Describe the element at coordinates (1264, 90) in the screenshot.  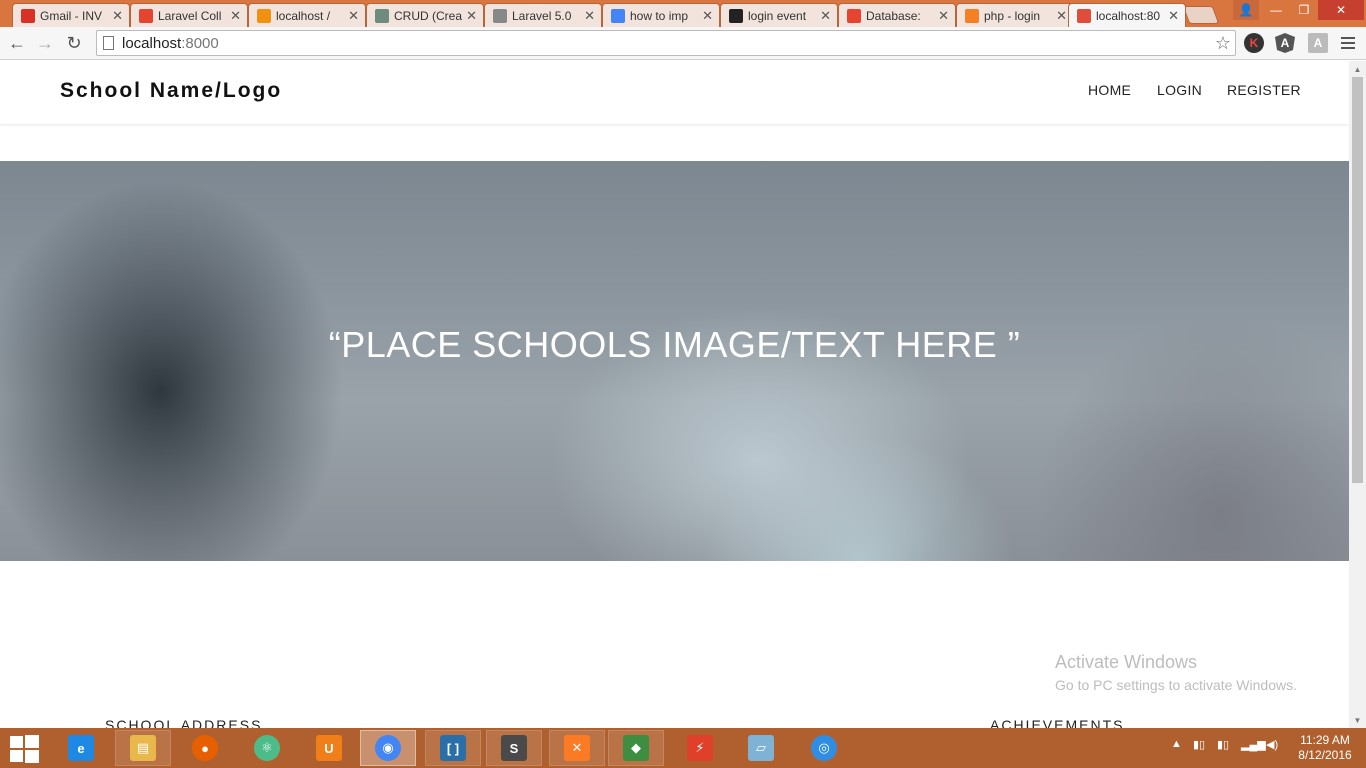
I see `nav-register-link: REGISTER` at that location.